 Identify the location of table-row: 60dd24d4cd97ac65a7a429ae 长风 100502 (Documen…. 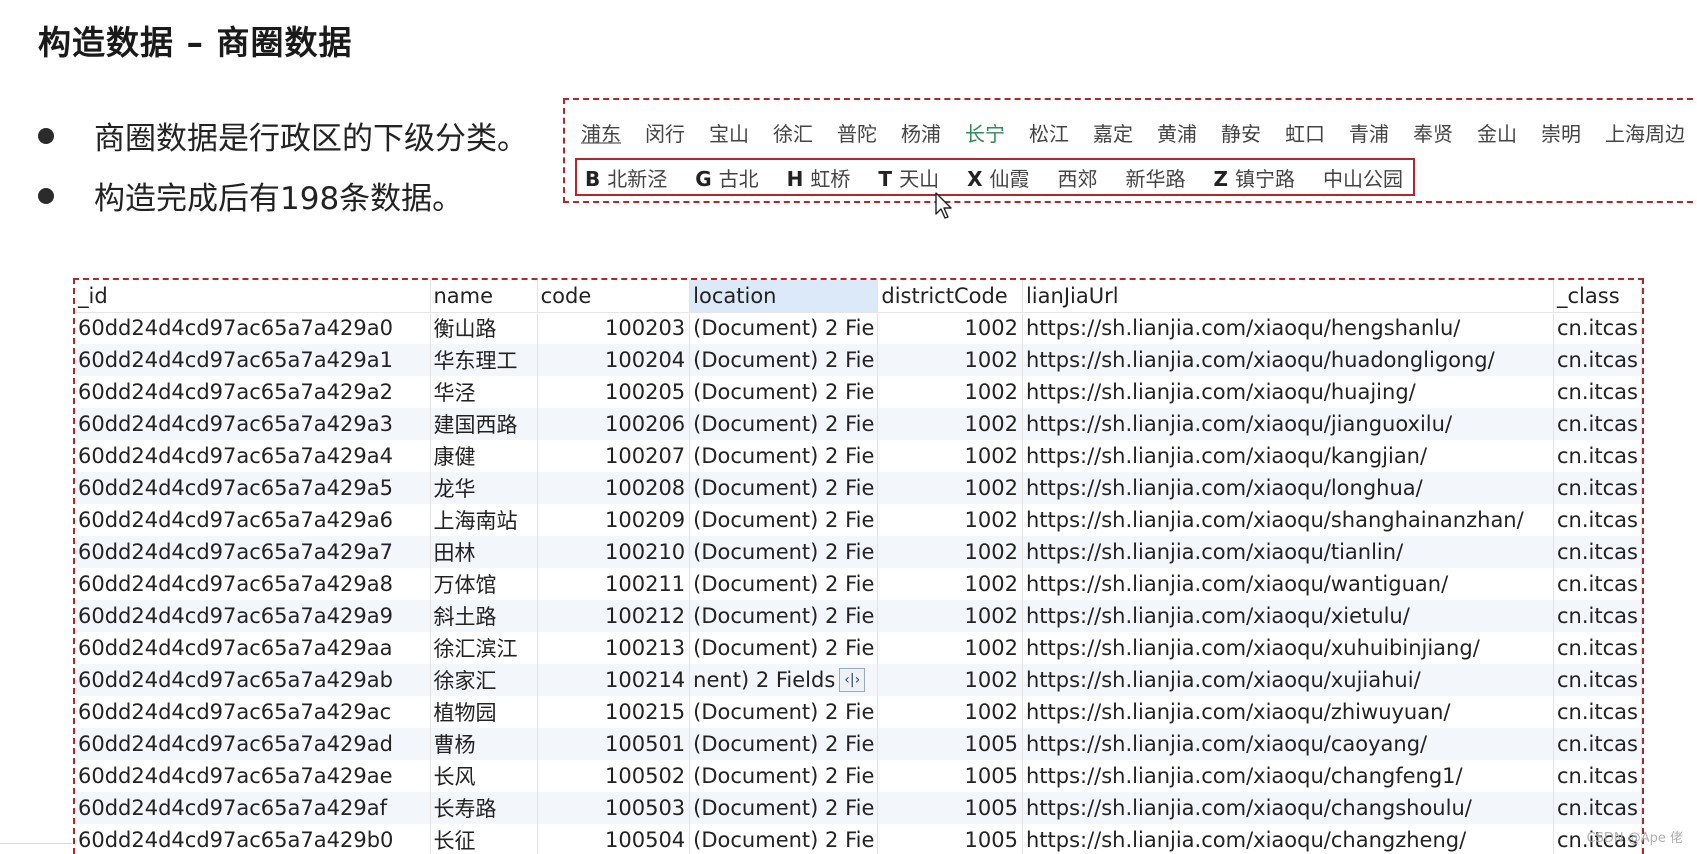
(858, 776).